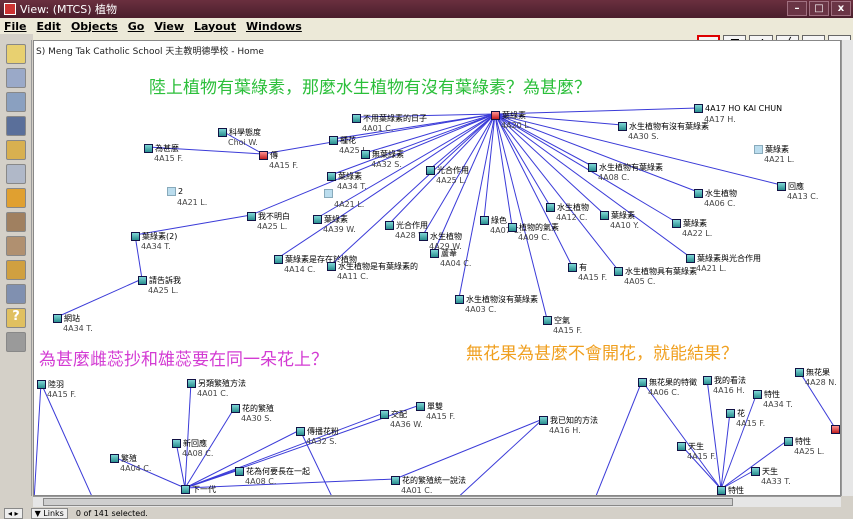 The image size is (853, 519). What do you see at coordinates (189, 443) in the screenshot?
I see `map-node: 新回應` at bounding box center [189, 443].